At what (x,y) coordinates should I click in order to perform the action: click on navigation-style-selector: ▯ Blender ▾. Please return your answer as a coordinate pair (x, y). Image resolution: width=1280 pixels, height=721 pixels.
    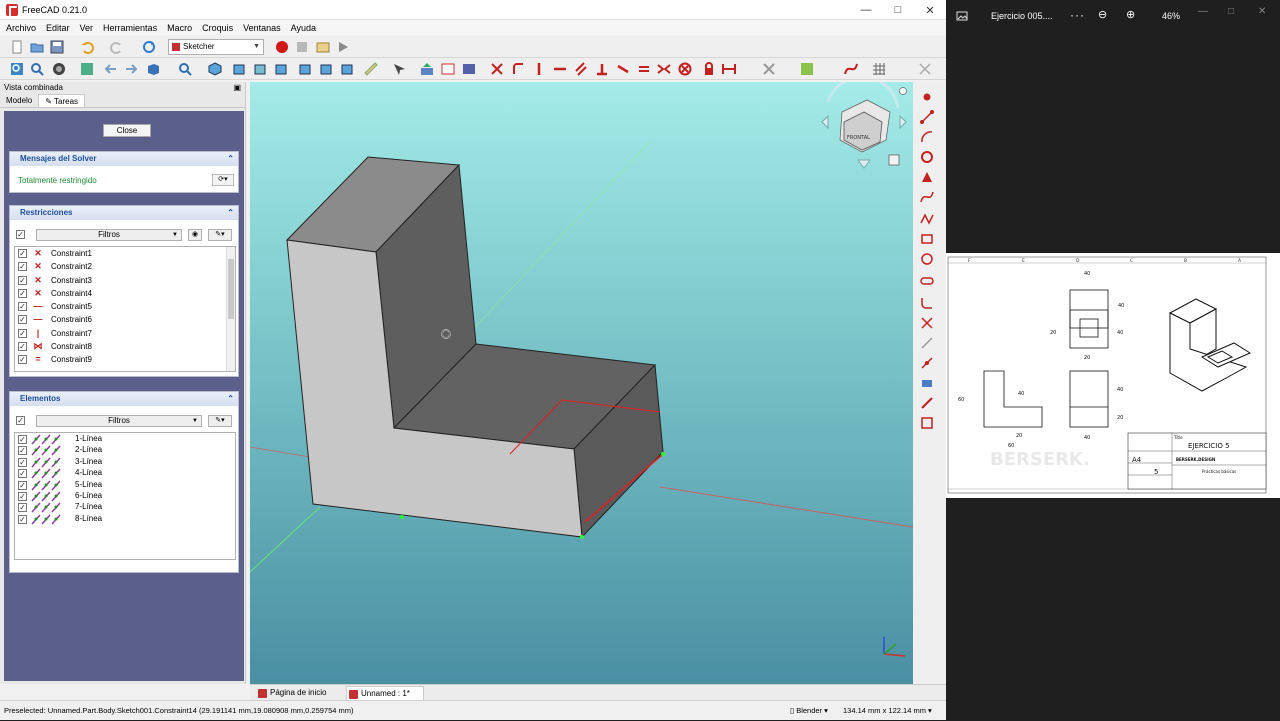
    Looking at the image, I should click on (809, 711).